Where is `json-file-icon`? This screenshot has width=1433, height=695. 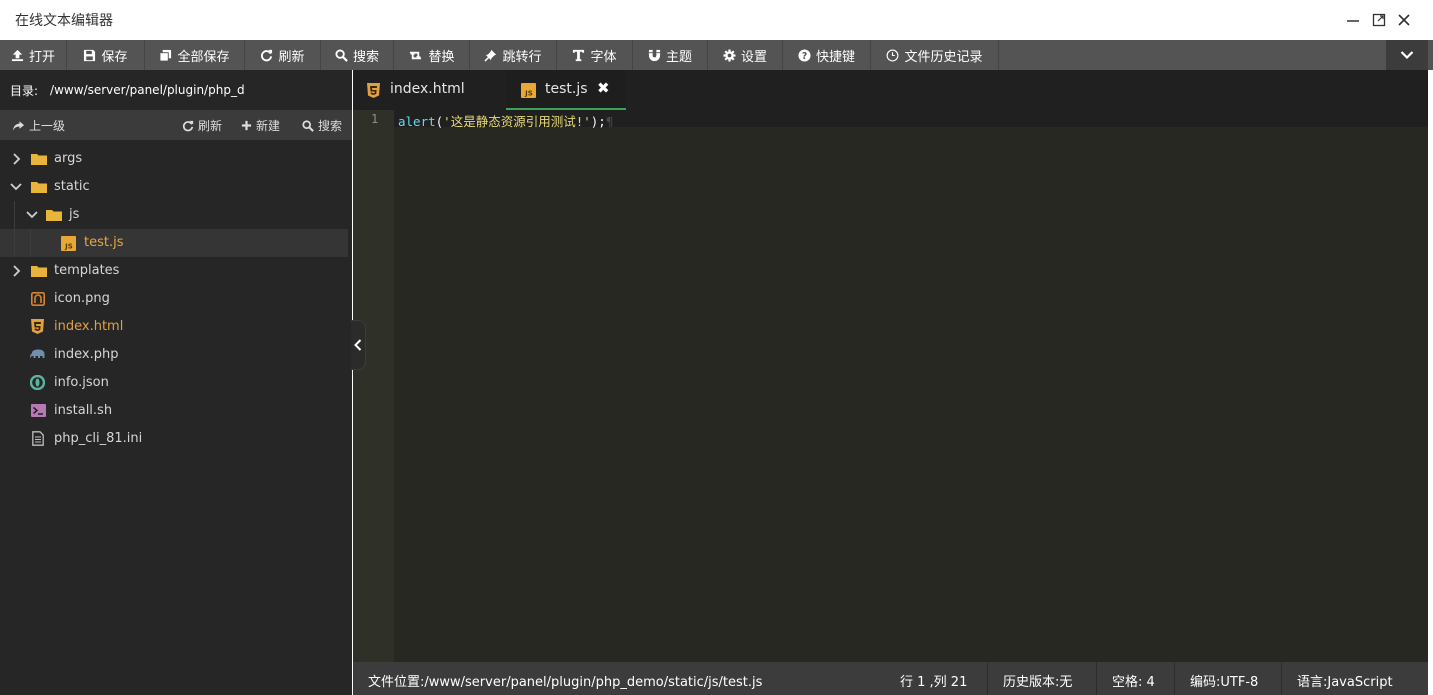
json-file-icon is located at coordinates (37, 382).